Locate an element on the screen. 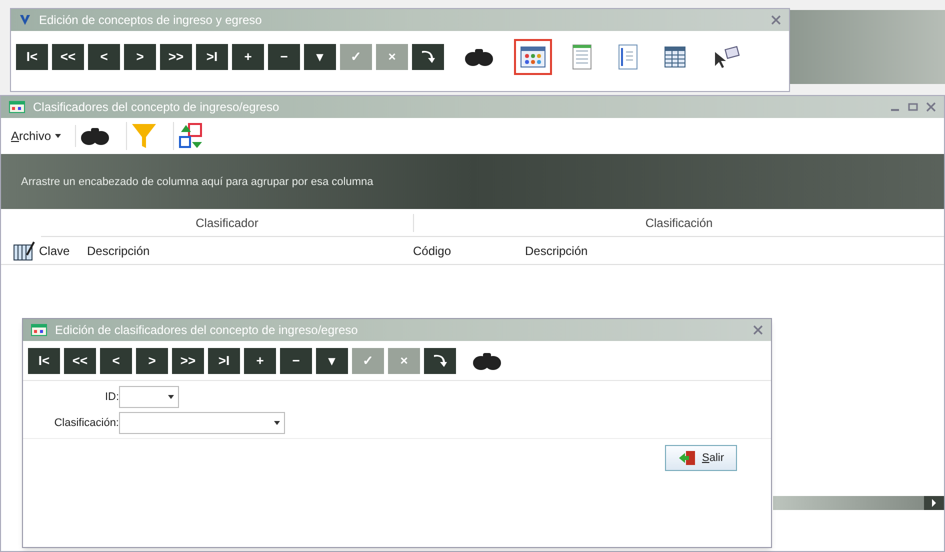 This screenshot has width=945, height=552. column-chooser-icon is located at coordinates (24, 250).